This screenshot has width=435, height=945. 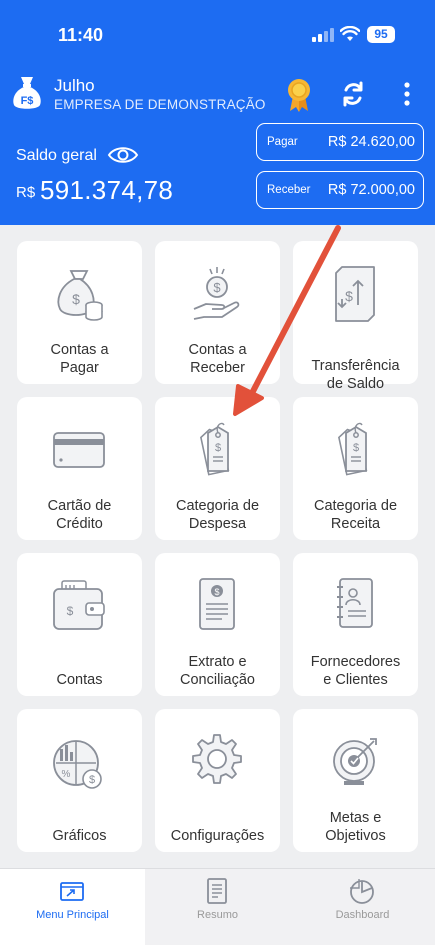 I want to click on eye-icon, so click(x=123, y=155).